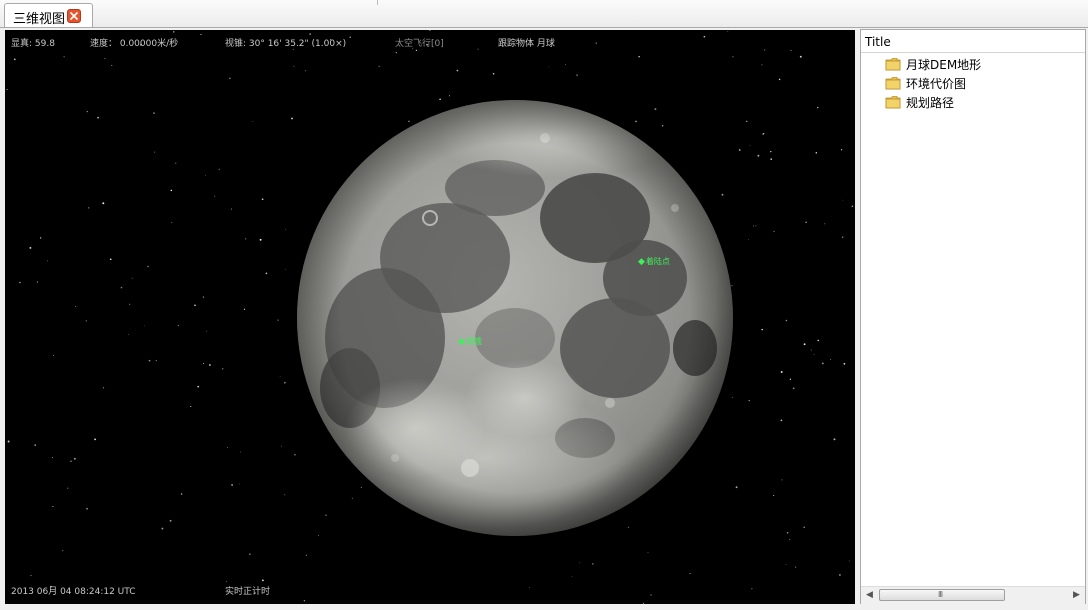 The width and height of the screenshot is (1088, 610). What do you see at coordinates (74, 16) in the screenshot?
I see `close-icon` at bounding box center [74, 16].